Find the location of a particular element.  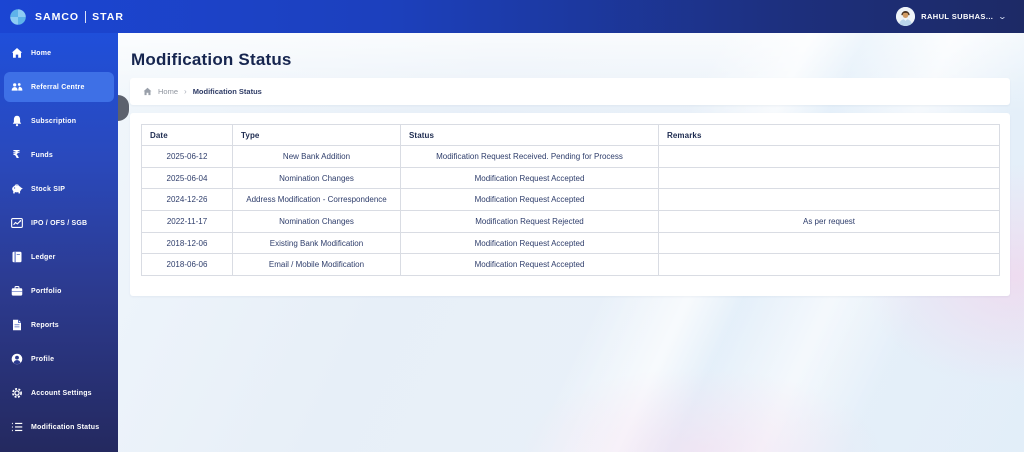

sidebar-item-label: Subscription is located at coordinates (54, 121).